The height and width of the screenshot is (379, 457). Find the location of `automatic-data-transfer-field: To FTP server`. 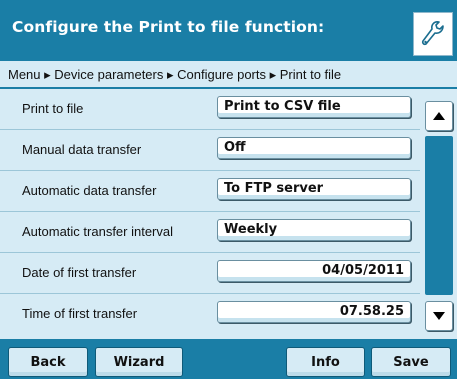

automatic-data-transfer-field: To FTP server is located at coordinates (314, 189).